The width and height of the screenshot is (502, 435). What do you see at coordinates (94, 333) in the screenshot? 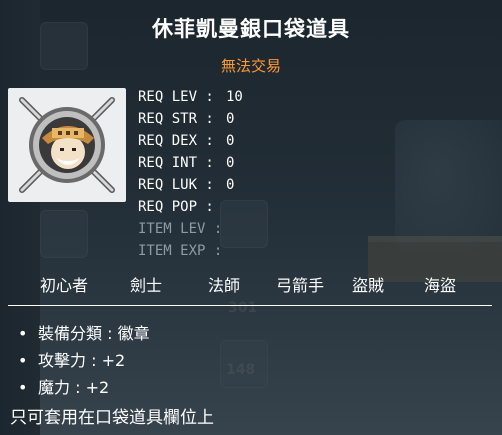
I see `stat-text: 裝備分類 : 徽章` at bounding box center [94, 333].